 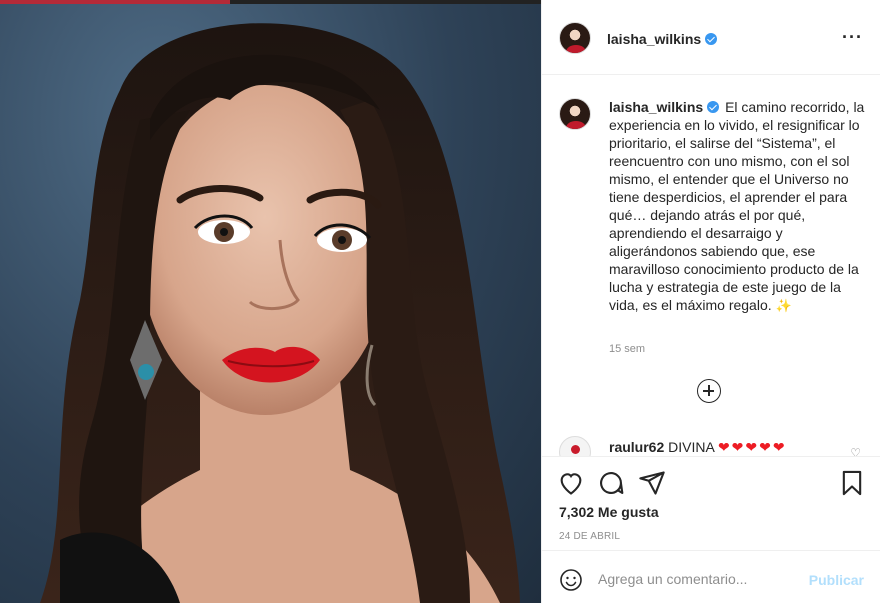 I want to click on share-icon, so click(x=652, y=483).